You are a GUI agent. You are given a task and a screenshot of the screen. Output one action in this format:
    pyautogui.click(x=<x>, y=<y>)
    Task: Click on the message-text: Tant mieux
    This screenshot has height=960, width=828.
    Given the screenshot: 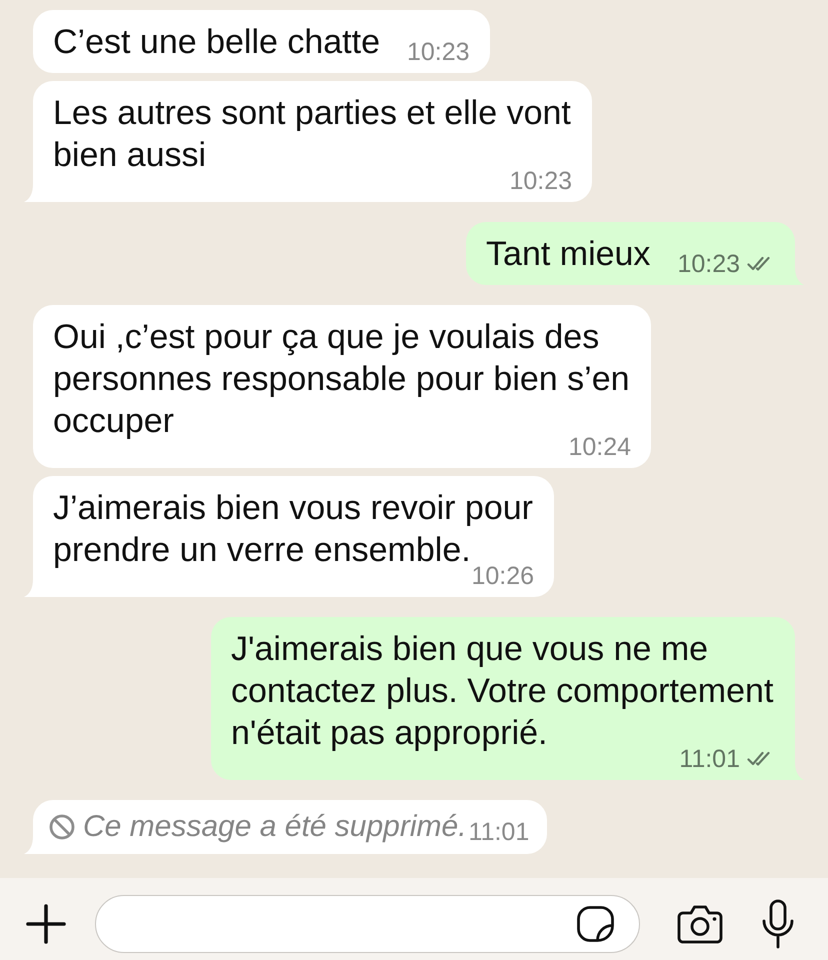 What is the action you would take?
    pyautogui.click(x=568, y=254)
    